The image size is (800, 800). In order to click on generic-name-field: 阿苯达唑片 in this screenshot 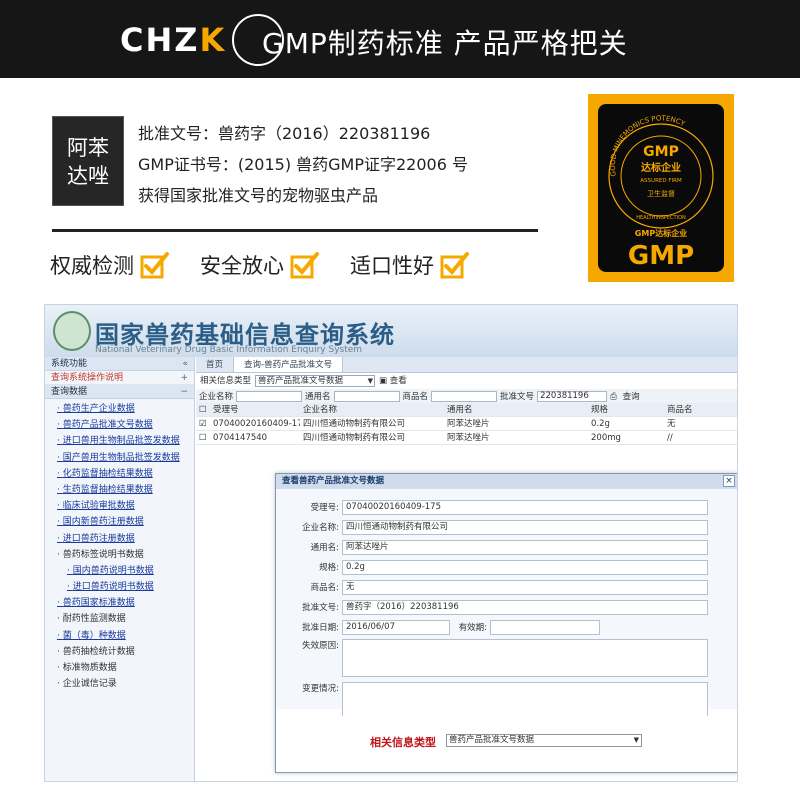, I will do `click(525, 547)`.